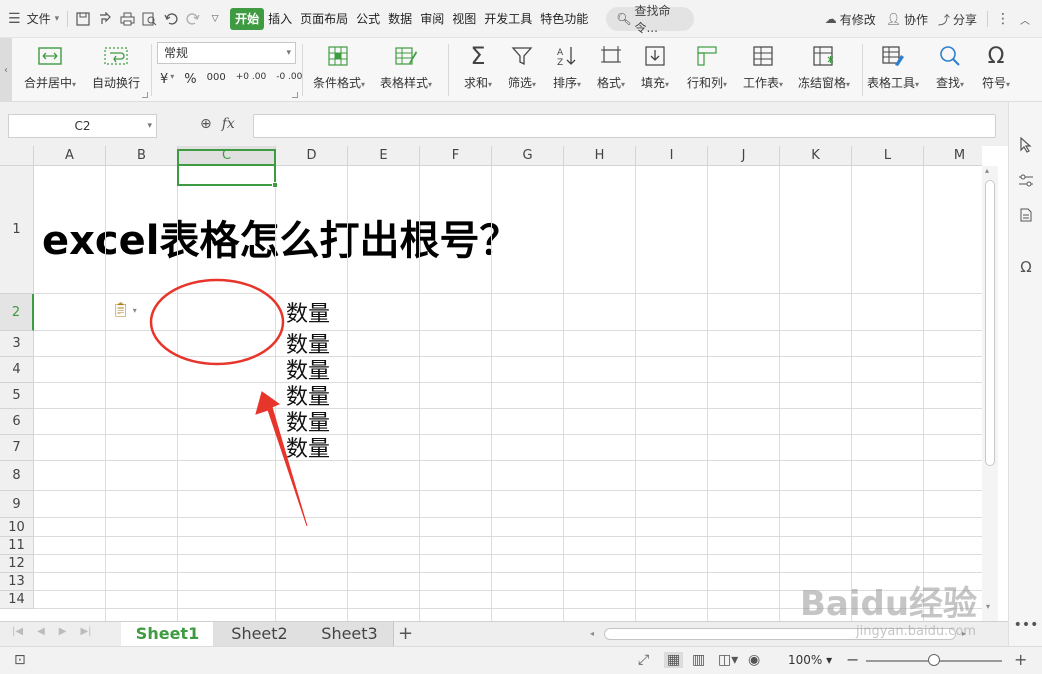 The width and height of the screenshot is (1042, 674). What do you see at coordinates (907, 19) in the screenshot?
I see `collaborate-button: 👤︎ 协作` at bounding box center [907, 19].